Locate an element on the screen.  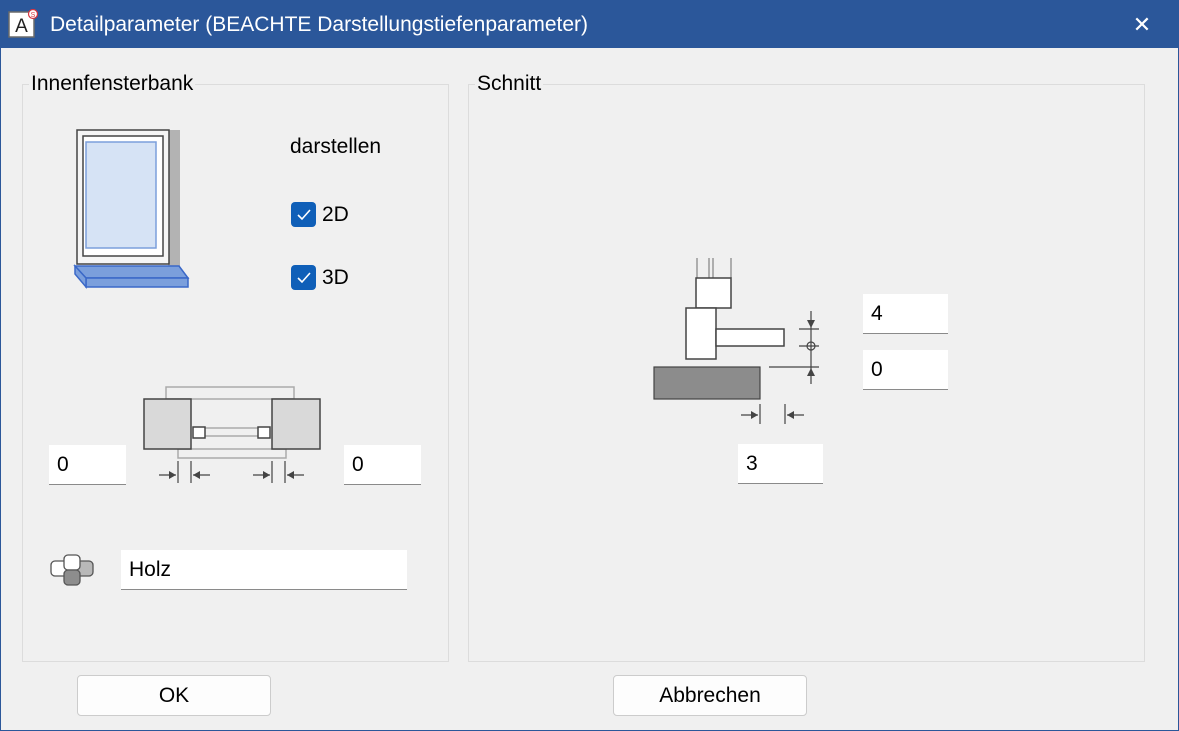
checkbox-3d-label: 3D is located at coordinates (335, 277).